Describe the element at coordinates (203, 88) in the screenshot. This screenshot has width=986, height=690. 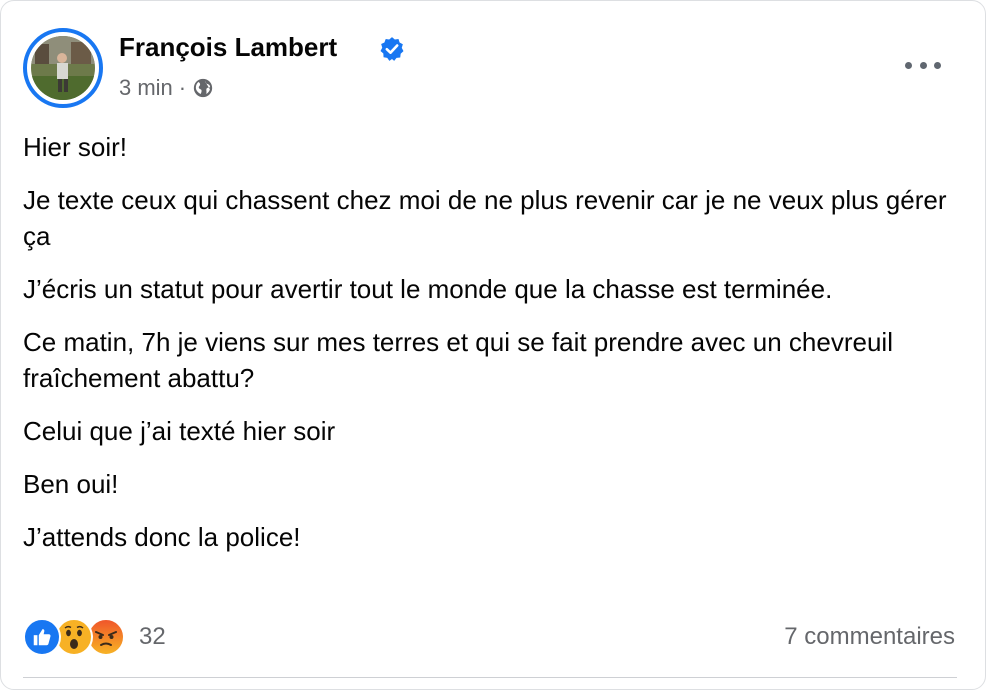
I see `globe-icon` at that location.